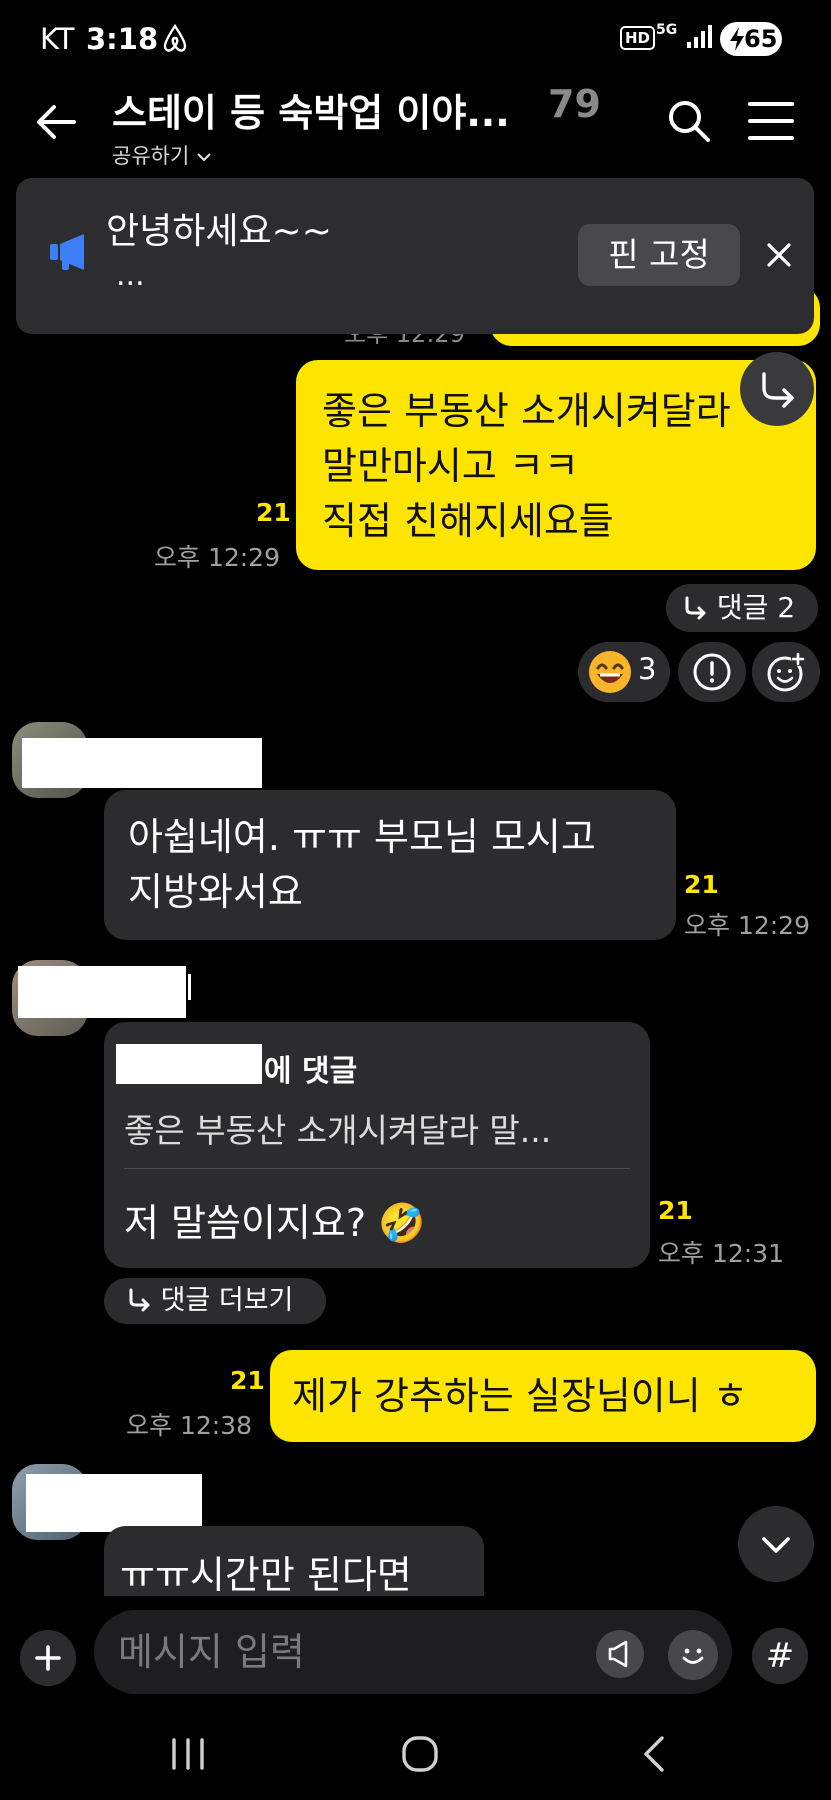 The image size is (831, 1800). I want to click on search-icon, so click(689, 121).